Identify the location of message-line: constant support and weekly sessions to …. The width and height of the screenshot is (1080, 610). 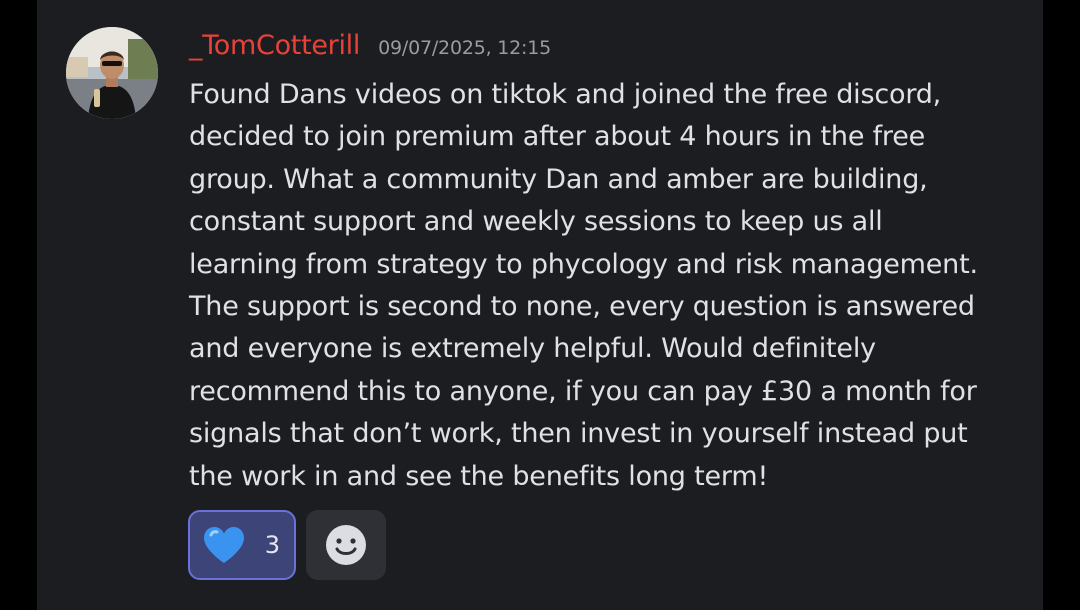
(536, 222).